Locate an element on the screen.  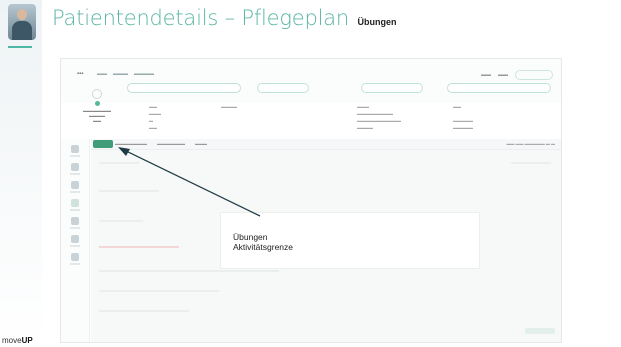
app-tab-4: ▬▬▬ is located at coordinates (201, 143).